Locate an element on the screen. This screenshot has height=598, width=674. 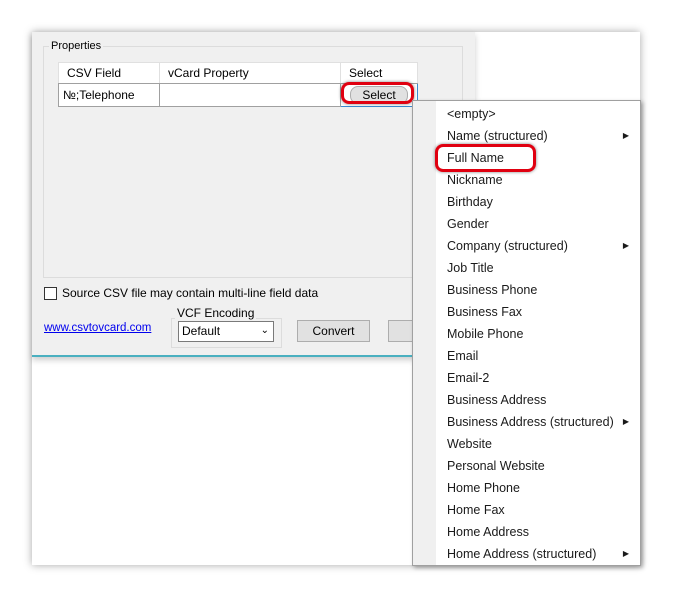
menu-item: <empty> is located at coordinates (542, 114).